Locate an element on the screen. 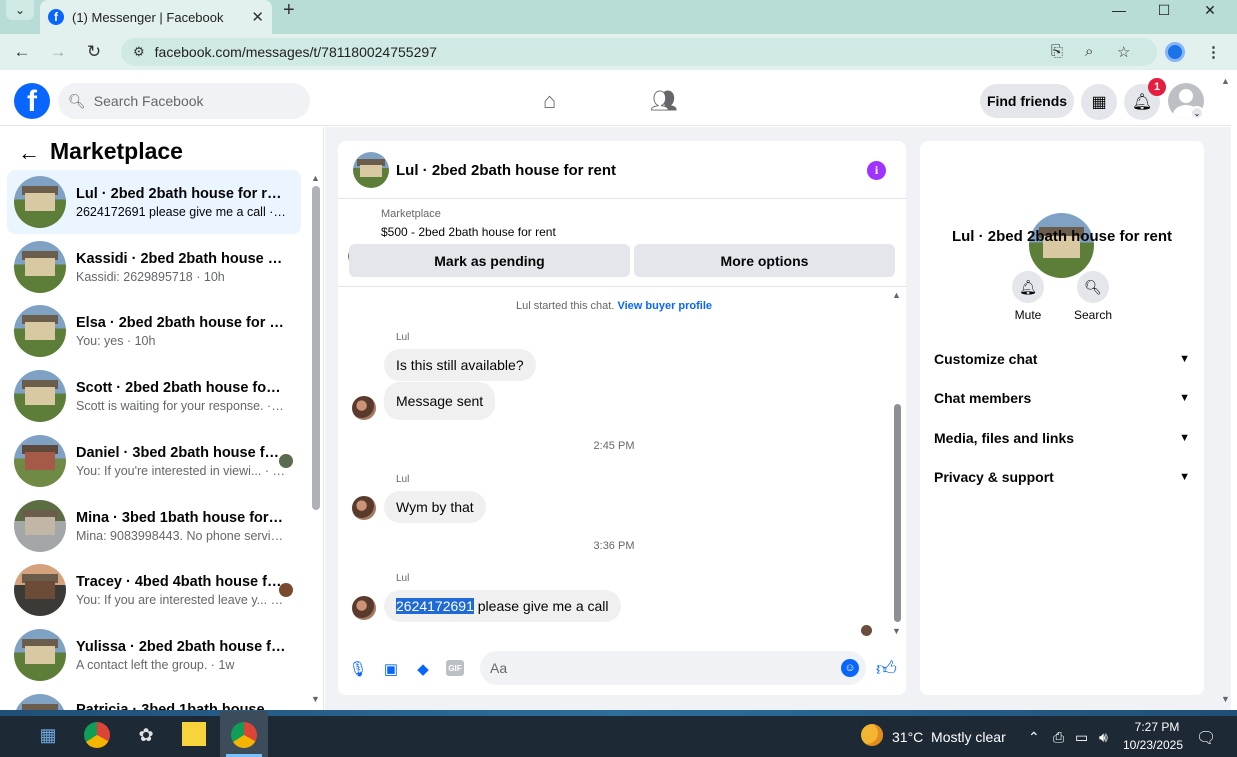 The width and height of the screenshot is (1237, 757). forward-arrow-icon: → is located at coordinates (58, 52).